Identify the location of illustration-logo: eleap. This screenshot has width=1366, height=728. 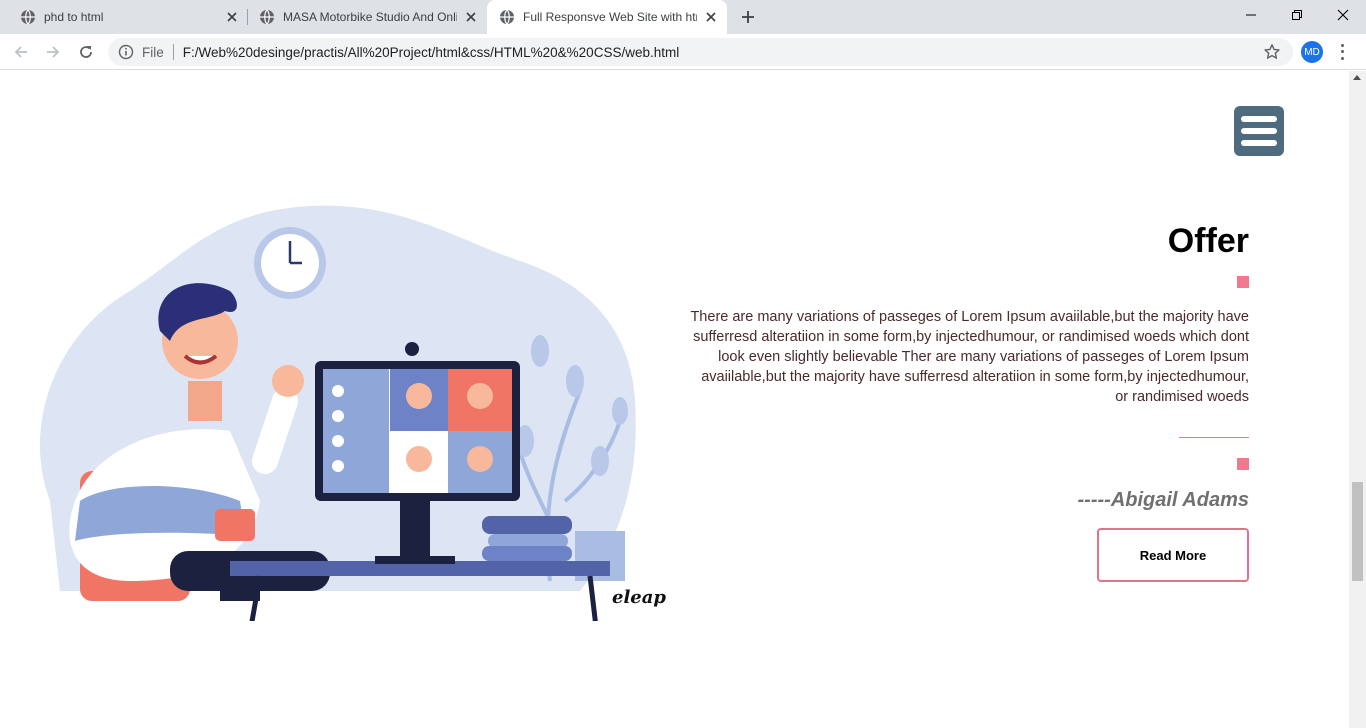
(639, 597).